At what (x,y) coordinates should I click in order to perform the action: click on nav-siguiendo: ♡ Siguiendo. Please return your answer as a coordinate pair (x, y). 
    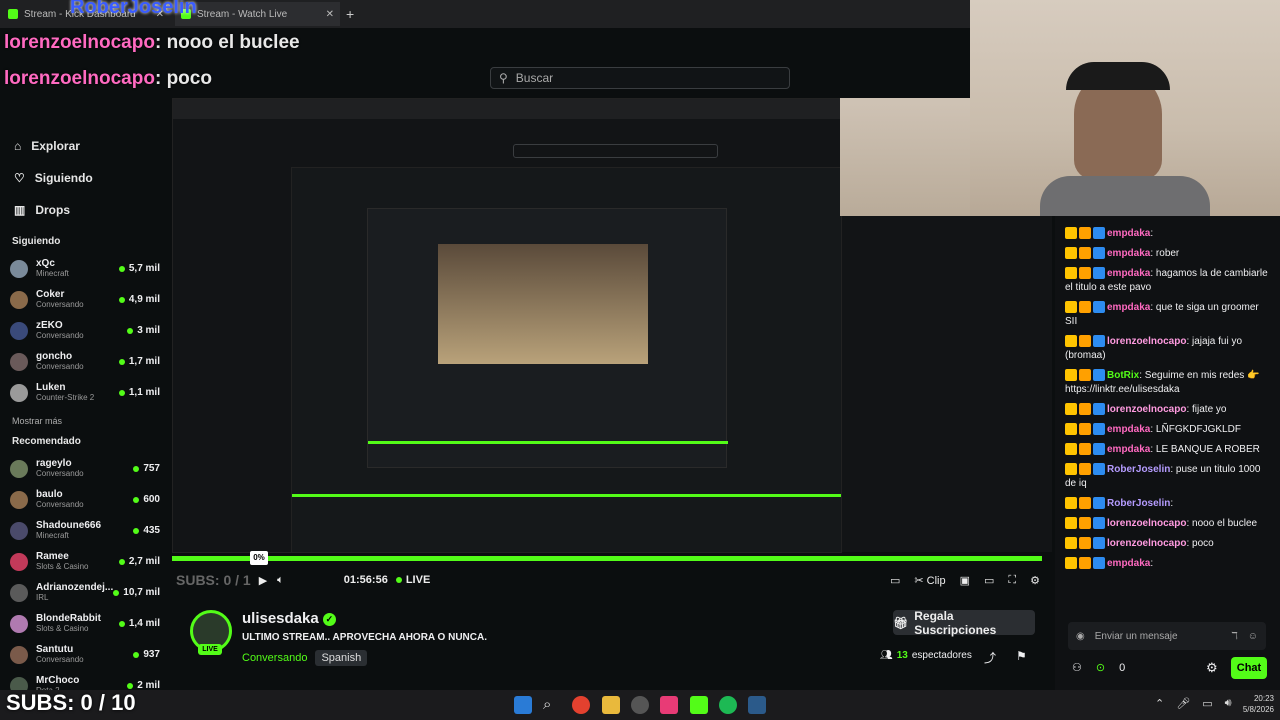
    Looking at the image, I should click on (84, 178).